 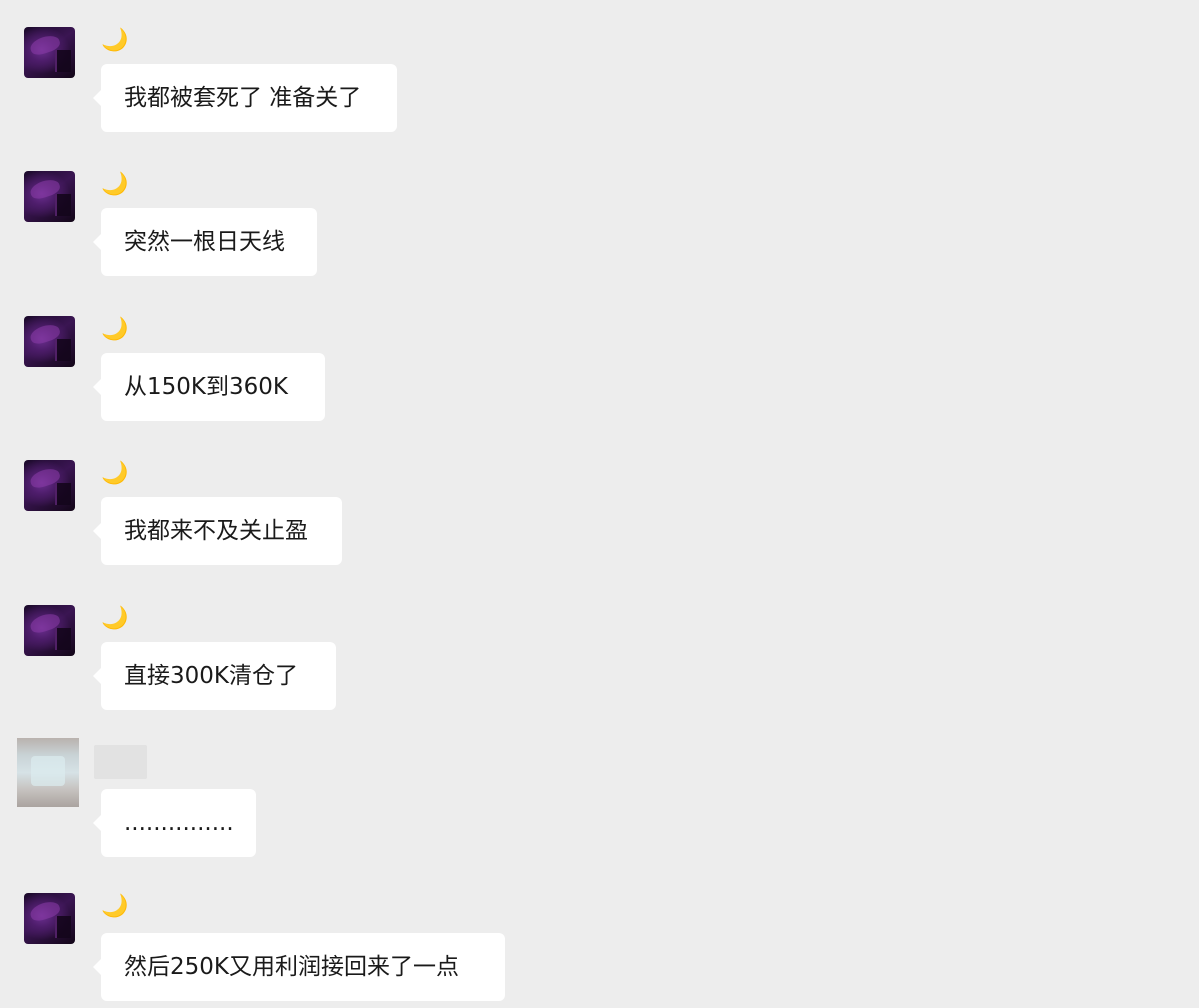 What do you see at coordinates (214, 676) in the screenshot?
I see `message-bubble: 直接300K清仓了` at bounding box center [214, 676].